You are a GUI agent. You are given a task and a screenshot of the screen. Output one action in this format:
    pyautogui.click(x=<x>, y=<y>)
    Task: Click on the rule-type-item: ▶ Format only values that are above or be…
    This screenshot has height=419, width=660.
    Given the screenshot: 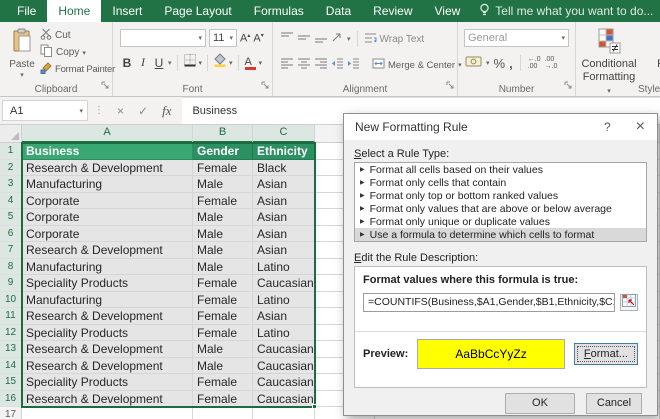 What is the action you would take?
    pyautogui.click(x=500, y=208)
    